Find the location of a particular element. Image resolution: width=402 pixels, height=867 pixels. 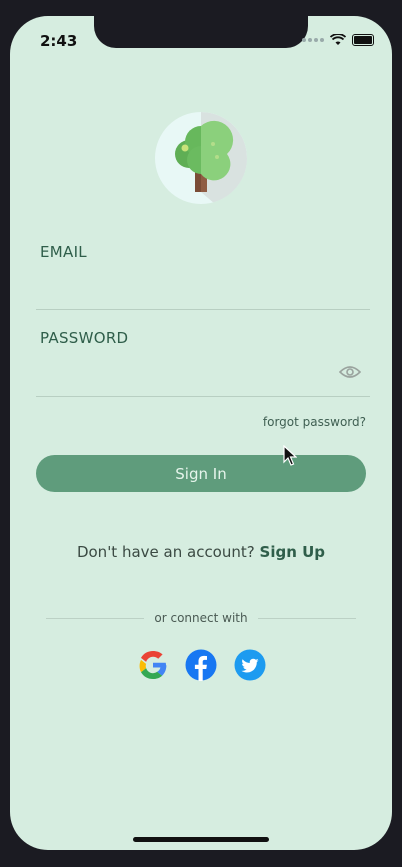

facebook-icon is located at coordinates (201, 665).